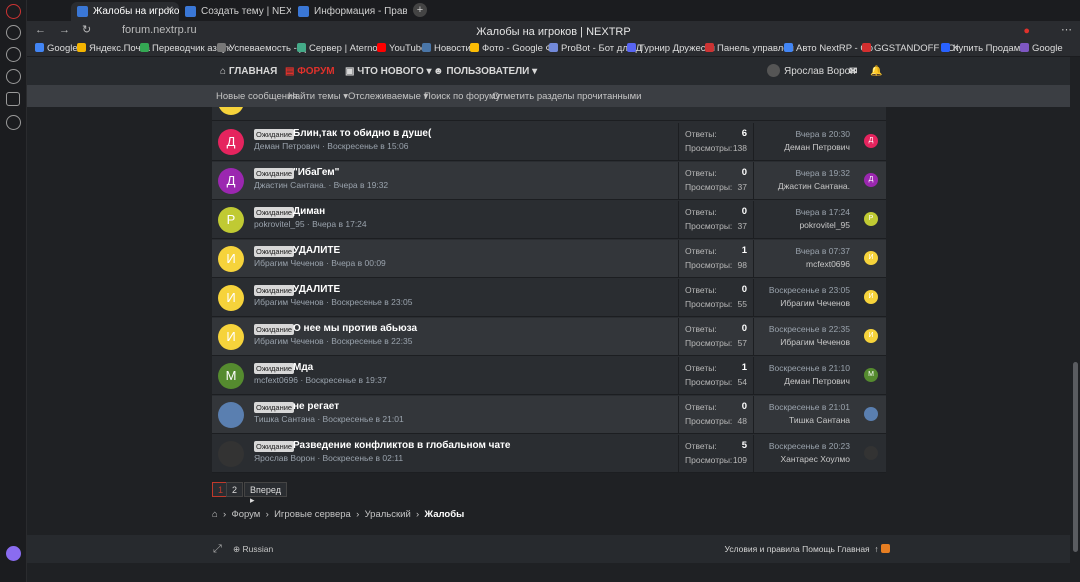 The height and width of the screenshot is (582, 1080). Describe the element at coordinates (828, 48) in the screenshot. I see `bookmark-item: Авто NextRP - Go` at that location.